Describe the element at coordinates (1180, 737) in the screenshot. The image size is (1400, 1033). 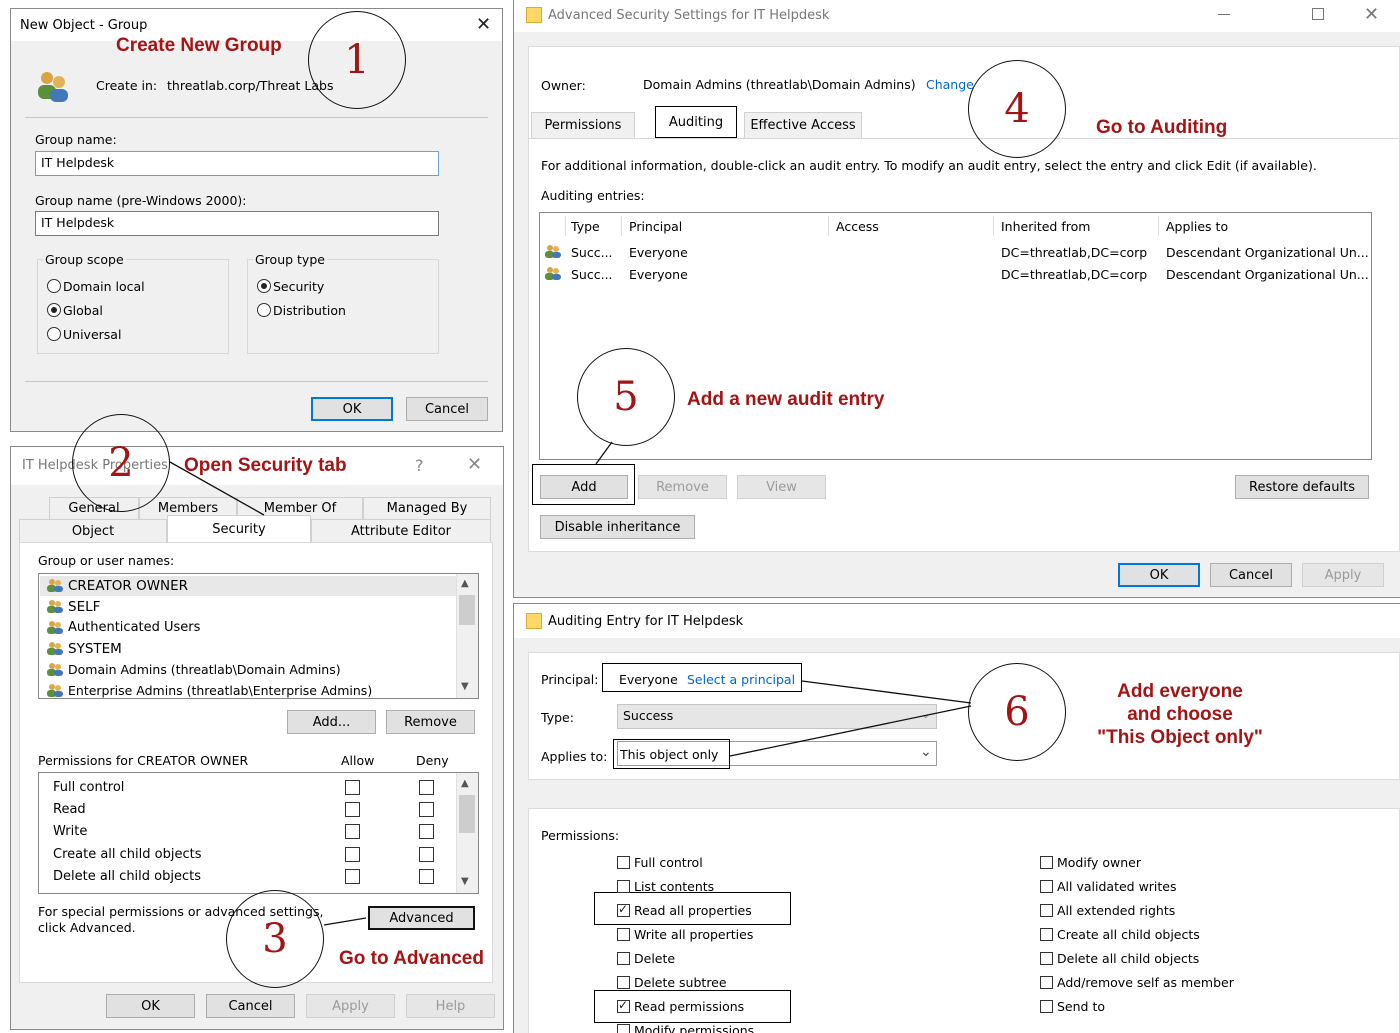
I see `step-6-caption-line-3: "This Object only"` at that location.